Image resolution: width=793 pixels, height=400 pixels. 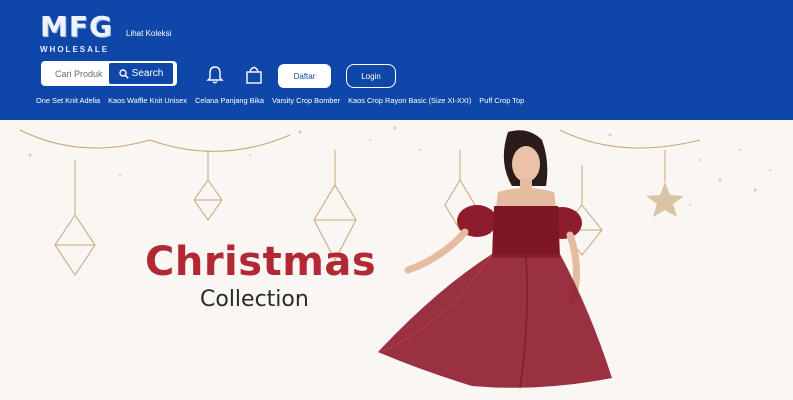 What do you see at coordinates (254, 299) in the screenshot?
I see `banner-subtitle: Collection` at bounding box center [254, 299].